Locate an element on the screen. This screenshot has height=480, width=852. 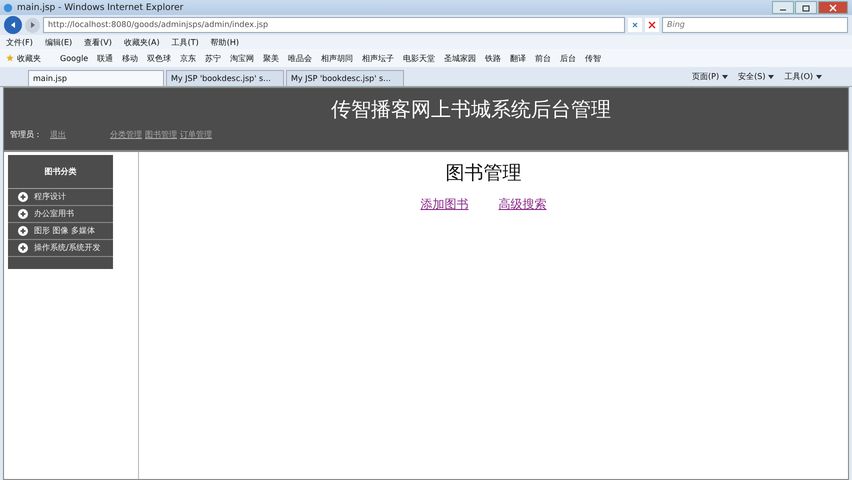
page-heading: 图书管理 is located at coordinates (484, 173).